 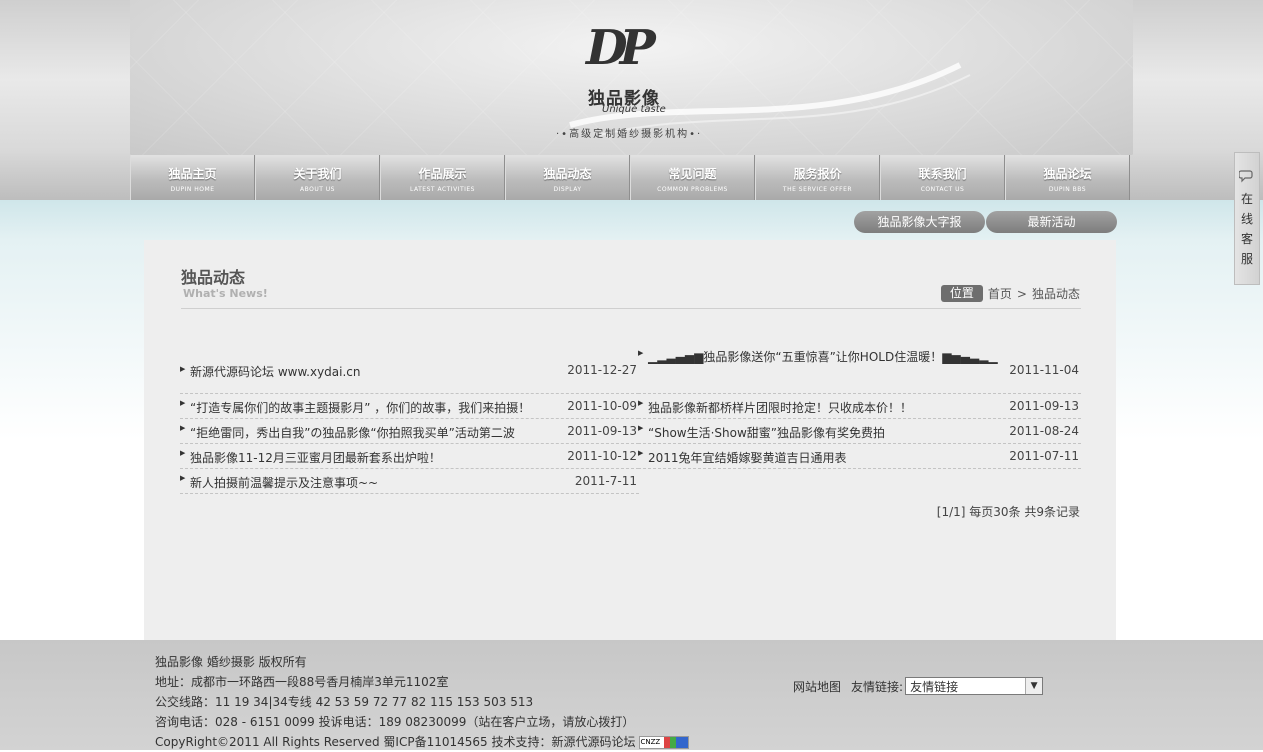 I want to click on logo-name-en: Unique taste, so click(x=634, y=109).